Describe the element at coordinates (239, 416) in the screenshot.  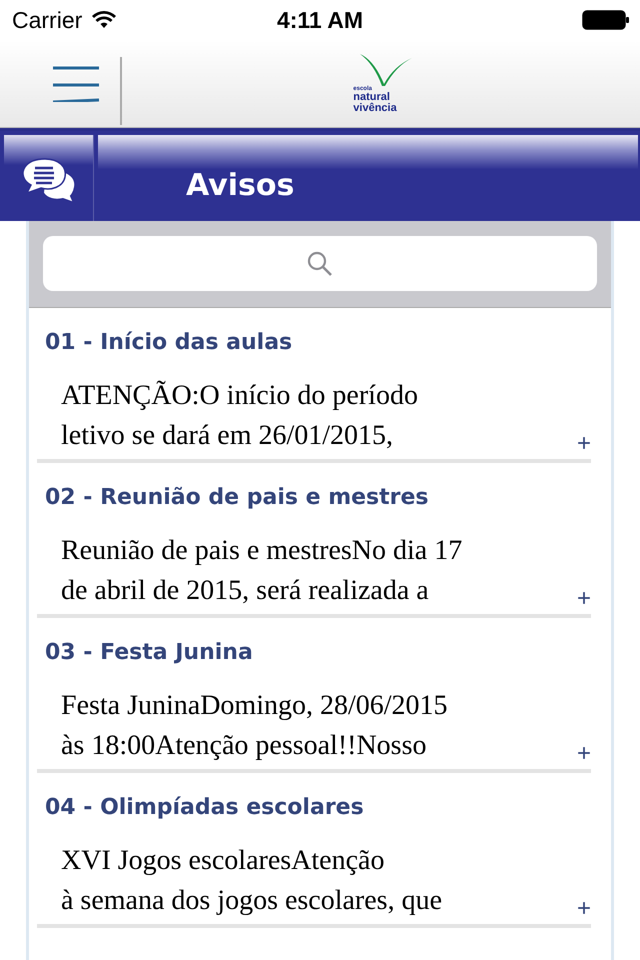
I see `notice-text: ATENÇÃO:O início do período letivo se dará em 26/01/2015,` at that location.